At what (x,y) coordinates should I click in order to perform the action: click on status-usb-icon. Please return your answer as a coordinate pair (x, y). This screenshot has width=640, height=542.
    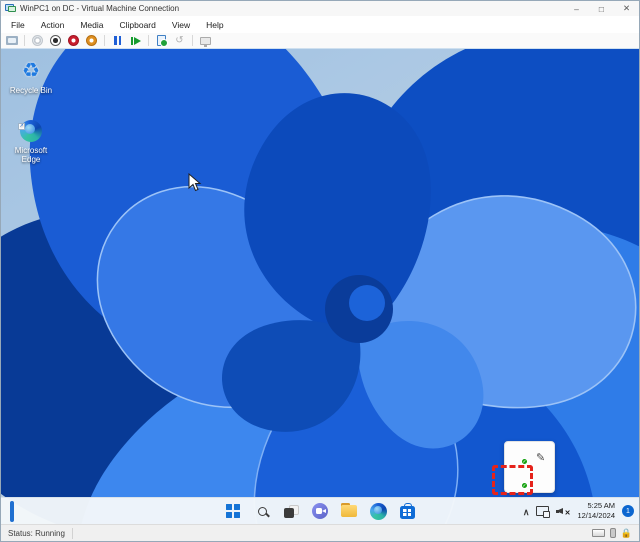
    Looking at the image, I should click on (612, 533).